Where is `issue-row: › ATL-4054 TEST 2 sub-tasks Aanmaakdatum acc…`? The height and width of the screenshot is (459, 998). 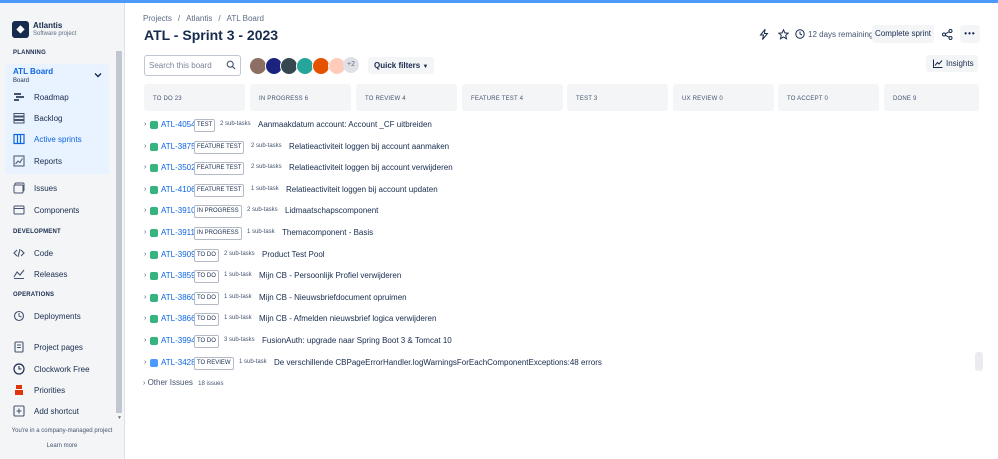
issue-row: › ATL-4054 TEST 2 sub-tasks Aanmaakdatum acc… is located at coordinates (543, 126).